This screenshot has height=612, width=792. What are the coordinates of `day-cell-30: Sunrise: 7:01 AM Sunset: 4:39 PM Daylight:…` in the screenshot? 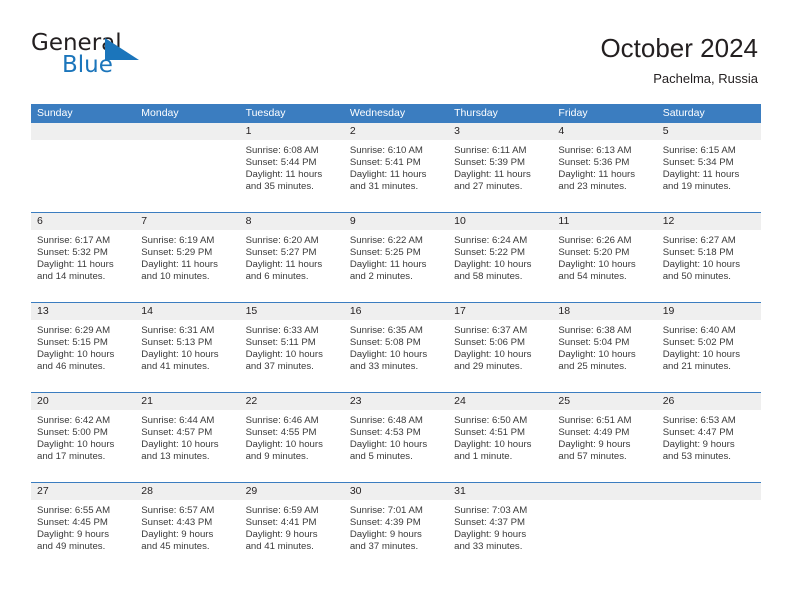 It's located at (396, 533).